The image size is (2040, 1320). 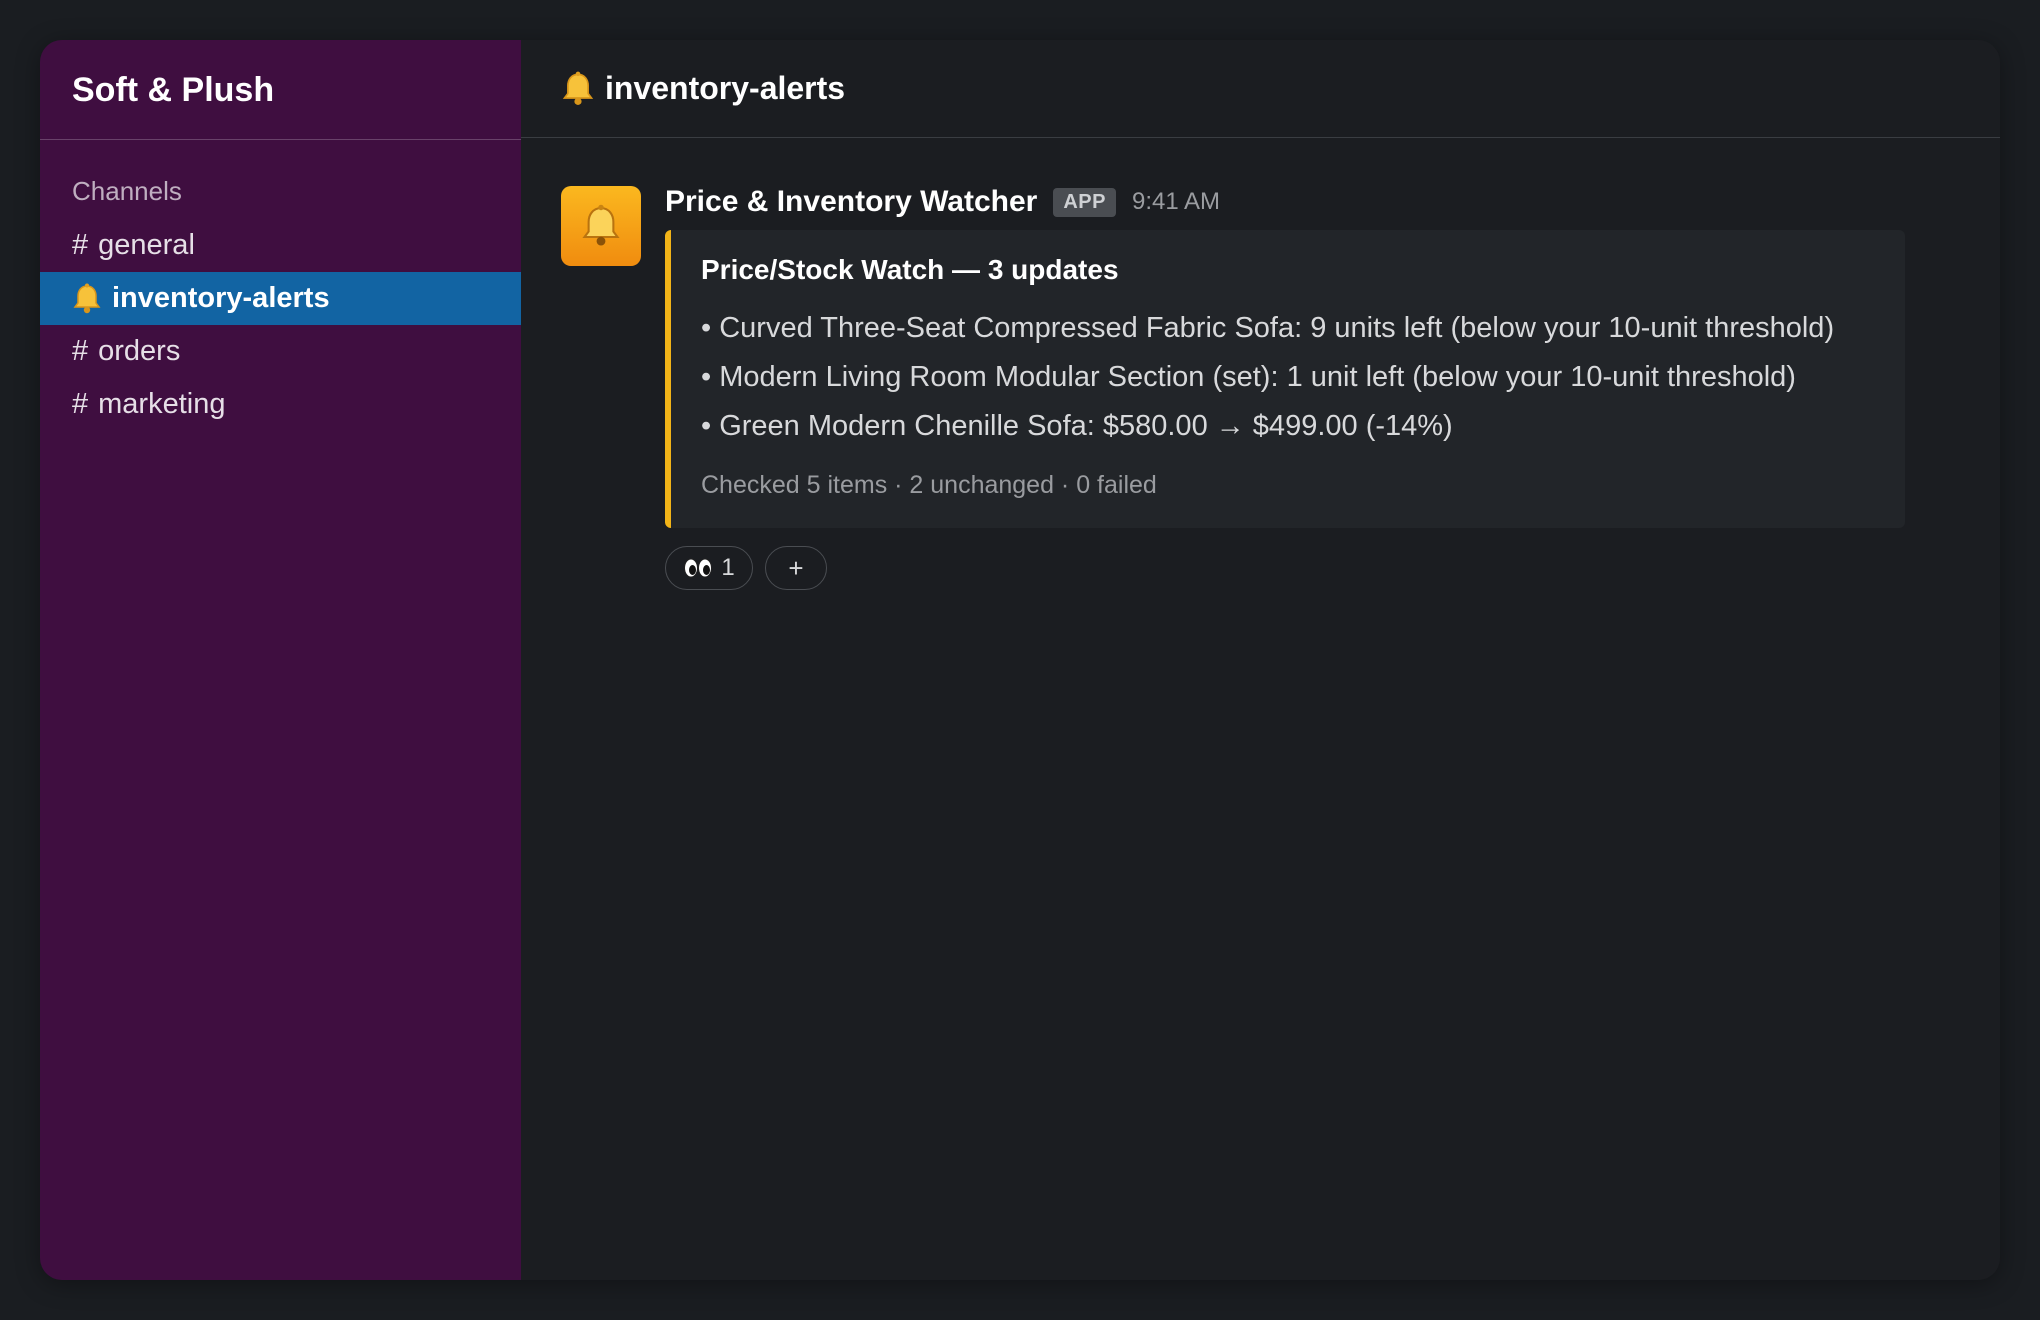 I want to click on workspace-name: Soft & Plush, so click(x=173, y=90).